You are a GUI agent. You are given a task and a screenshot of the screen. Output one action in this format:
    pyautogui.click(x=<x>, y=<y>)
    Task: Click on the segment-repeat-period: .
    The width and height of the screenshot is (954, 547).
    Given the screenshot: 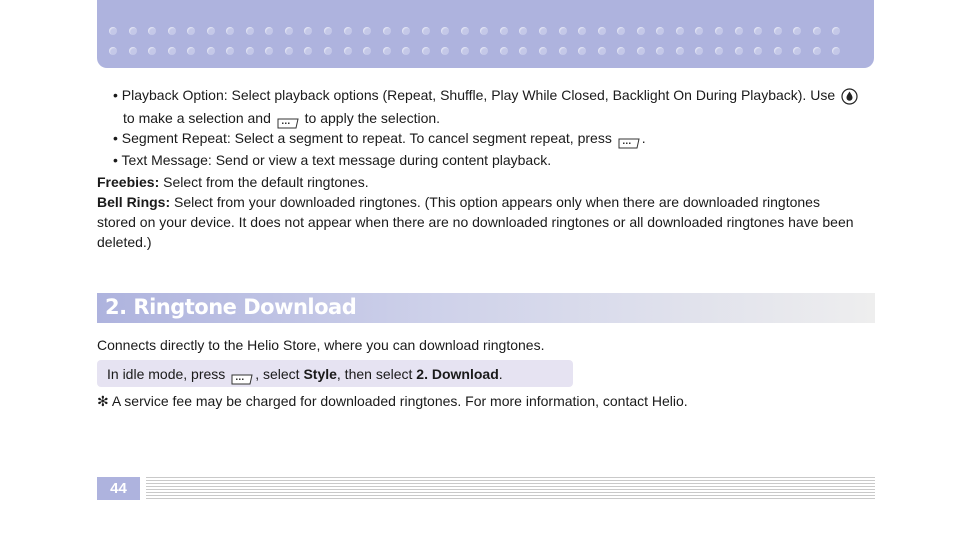 What is the action you would take?
    pyautogui.click(x=643, y=138)
    